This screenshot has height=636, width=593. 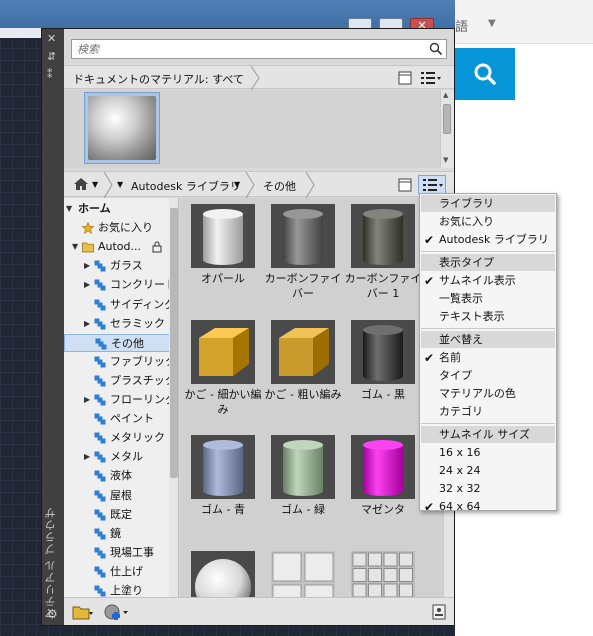 What do you see at coordinates (436, 49) in the screenshot?
I see `search-icon` at bounding box center [436, 49].